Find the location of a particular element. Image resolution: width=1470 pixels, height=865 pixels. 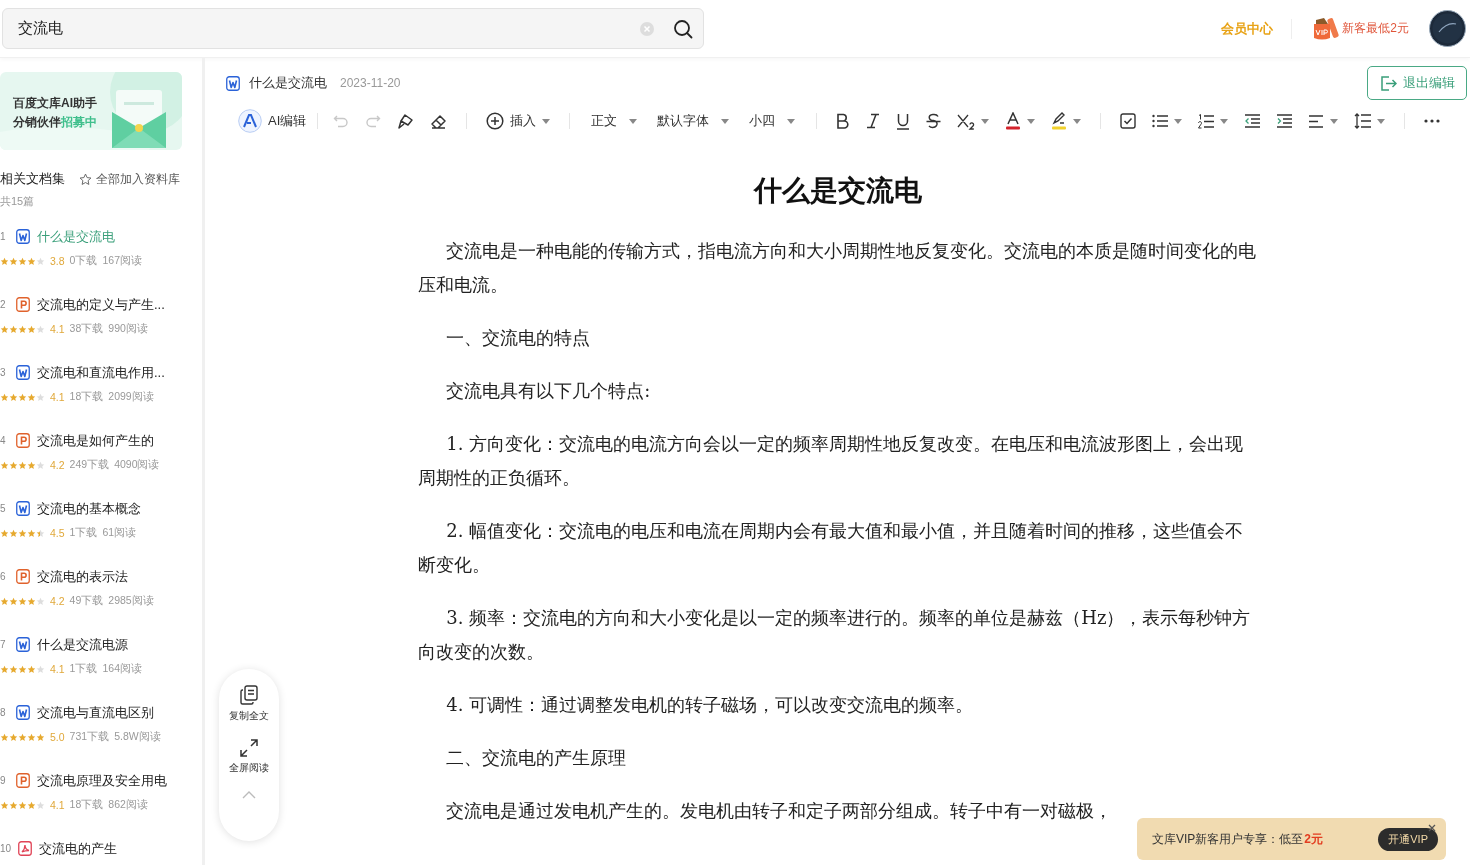

banner-subline: 分销伙伴招募中 is located at coordinates (55, 122).